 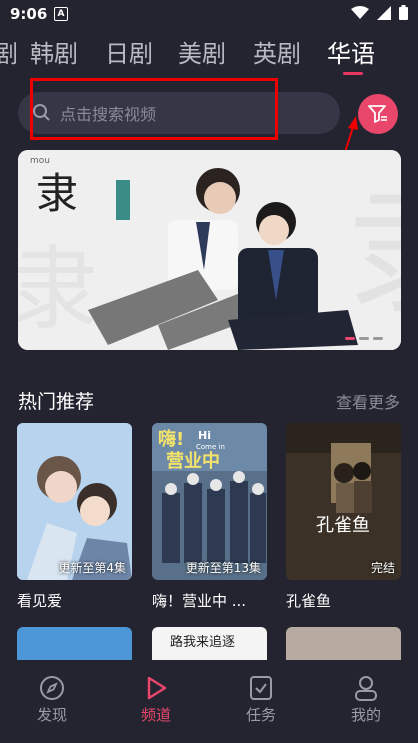 I want to click on nav-label: 频道, so click(x=155, y=715).